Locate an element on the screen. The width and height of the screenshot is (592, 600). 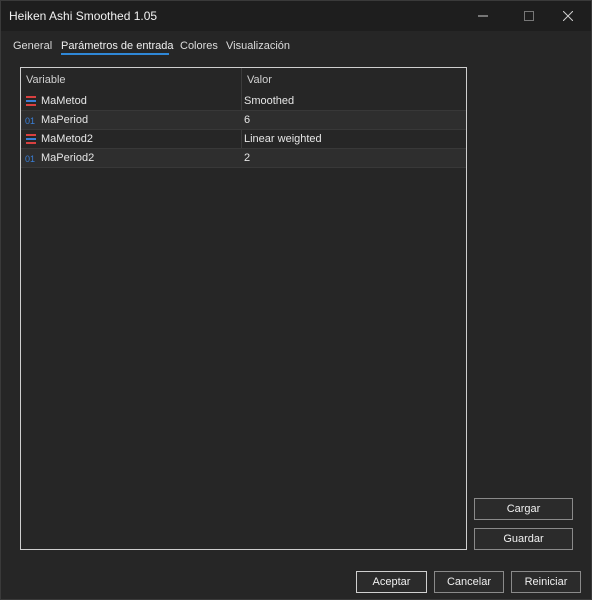
active-tab-indicator is located at coordinates (115, 54).